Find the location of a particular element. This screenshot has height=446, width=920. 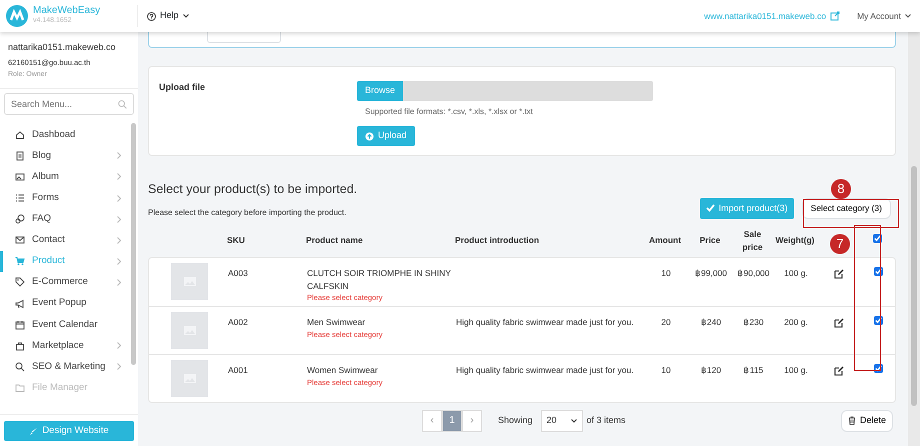

menu-item: Forms is located at coordinates (65, 198).